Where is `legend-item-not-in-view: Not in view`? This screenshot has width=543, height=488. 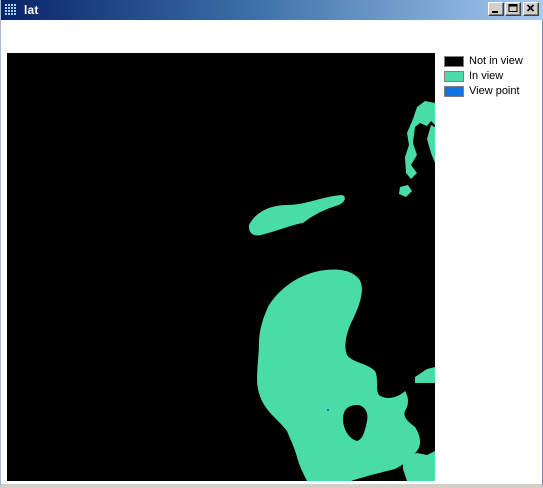 legend-item-not-in-view: Not in view is located at coordinates (493, 62).